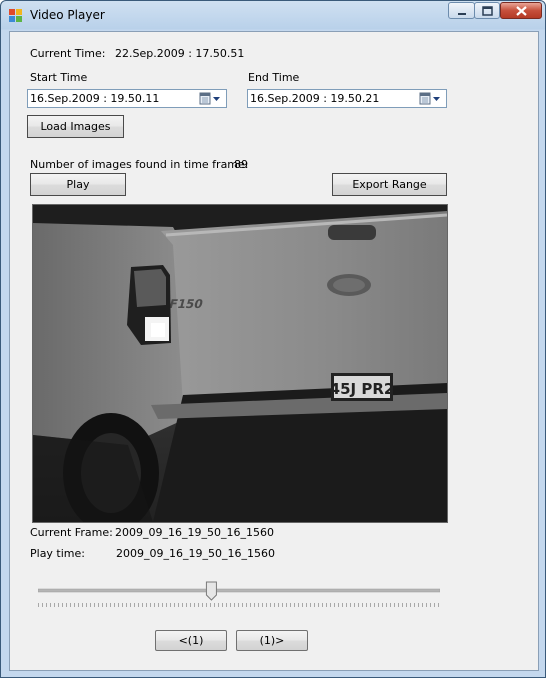  I want to click on license-plate-text: 45J PR2, so click(362, 389).